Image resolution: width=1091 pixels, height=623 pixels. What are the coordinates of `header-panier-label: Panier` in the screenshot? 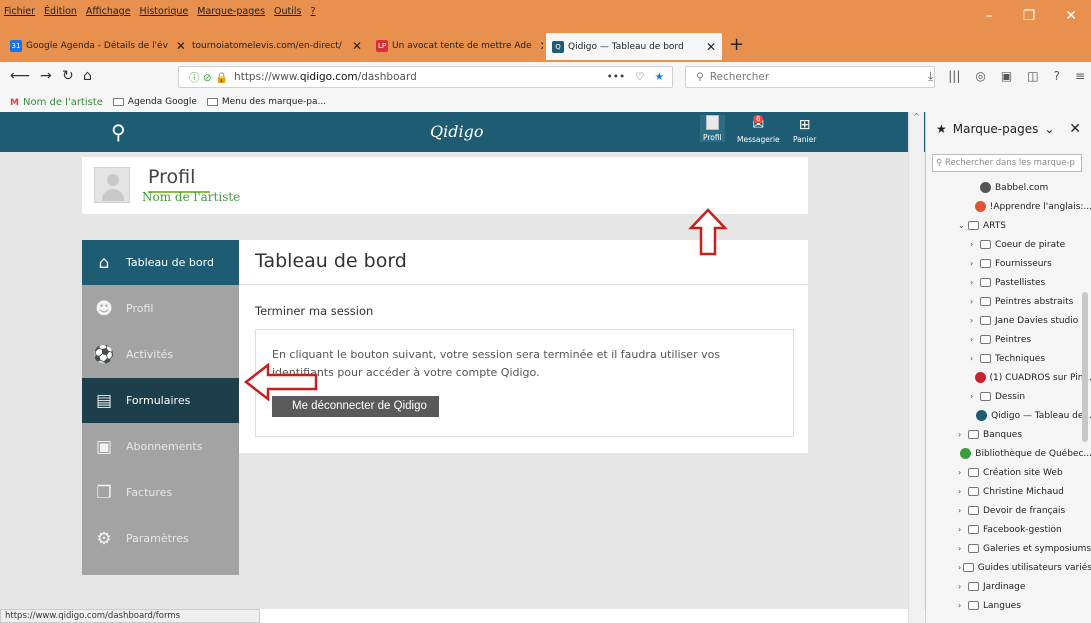 It's located at (805, 139).